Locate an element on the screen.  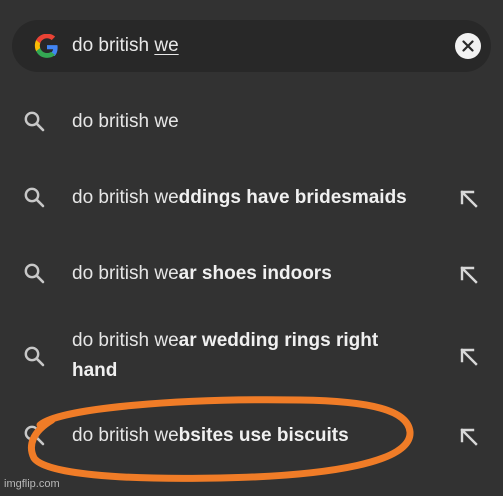
clear-button is located at coordinates (468, 46).